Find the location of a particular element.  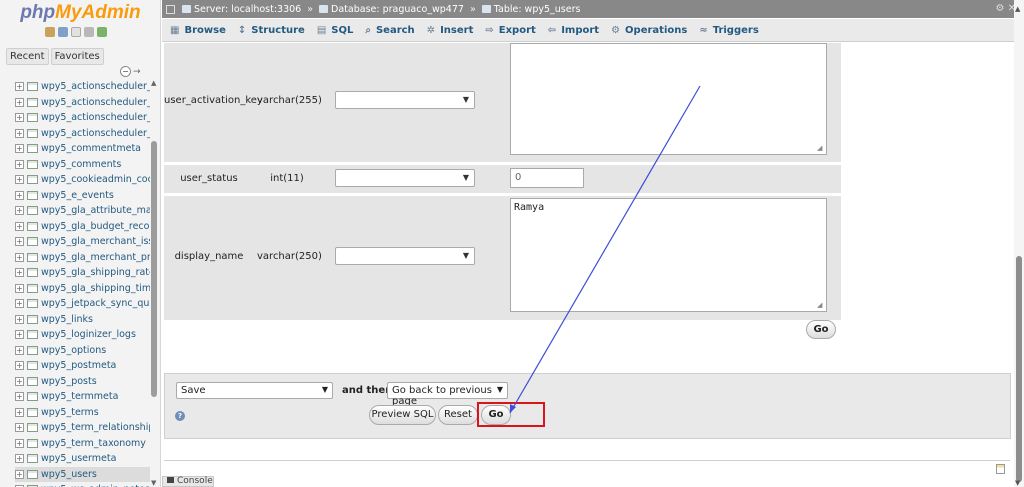

sidebar-table-item: + wpy5_gla_shipping_times is located at coordinates (82, 289).